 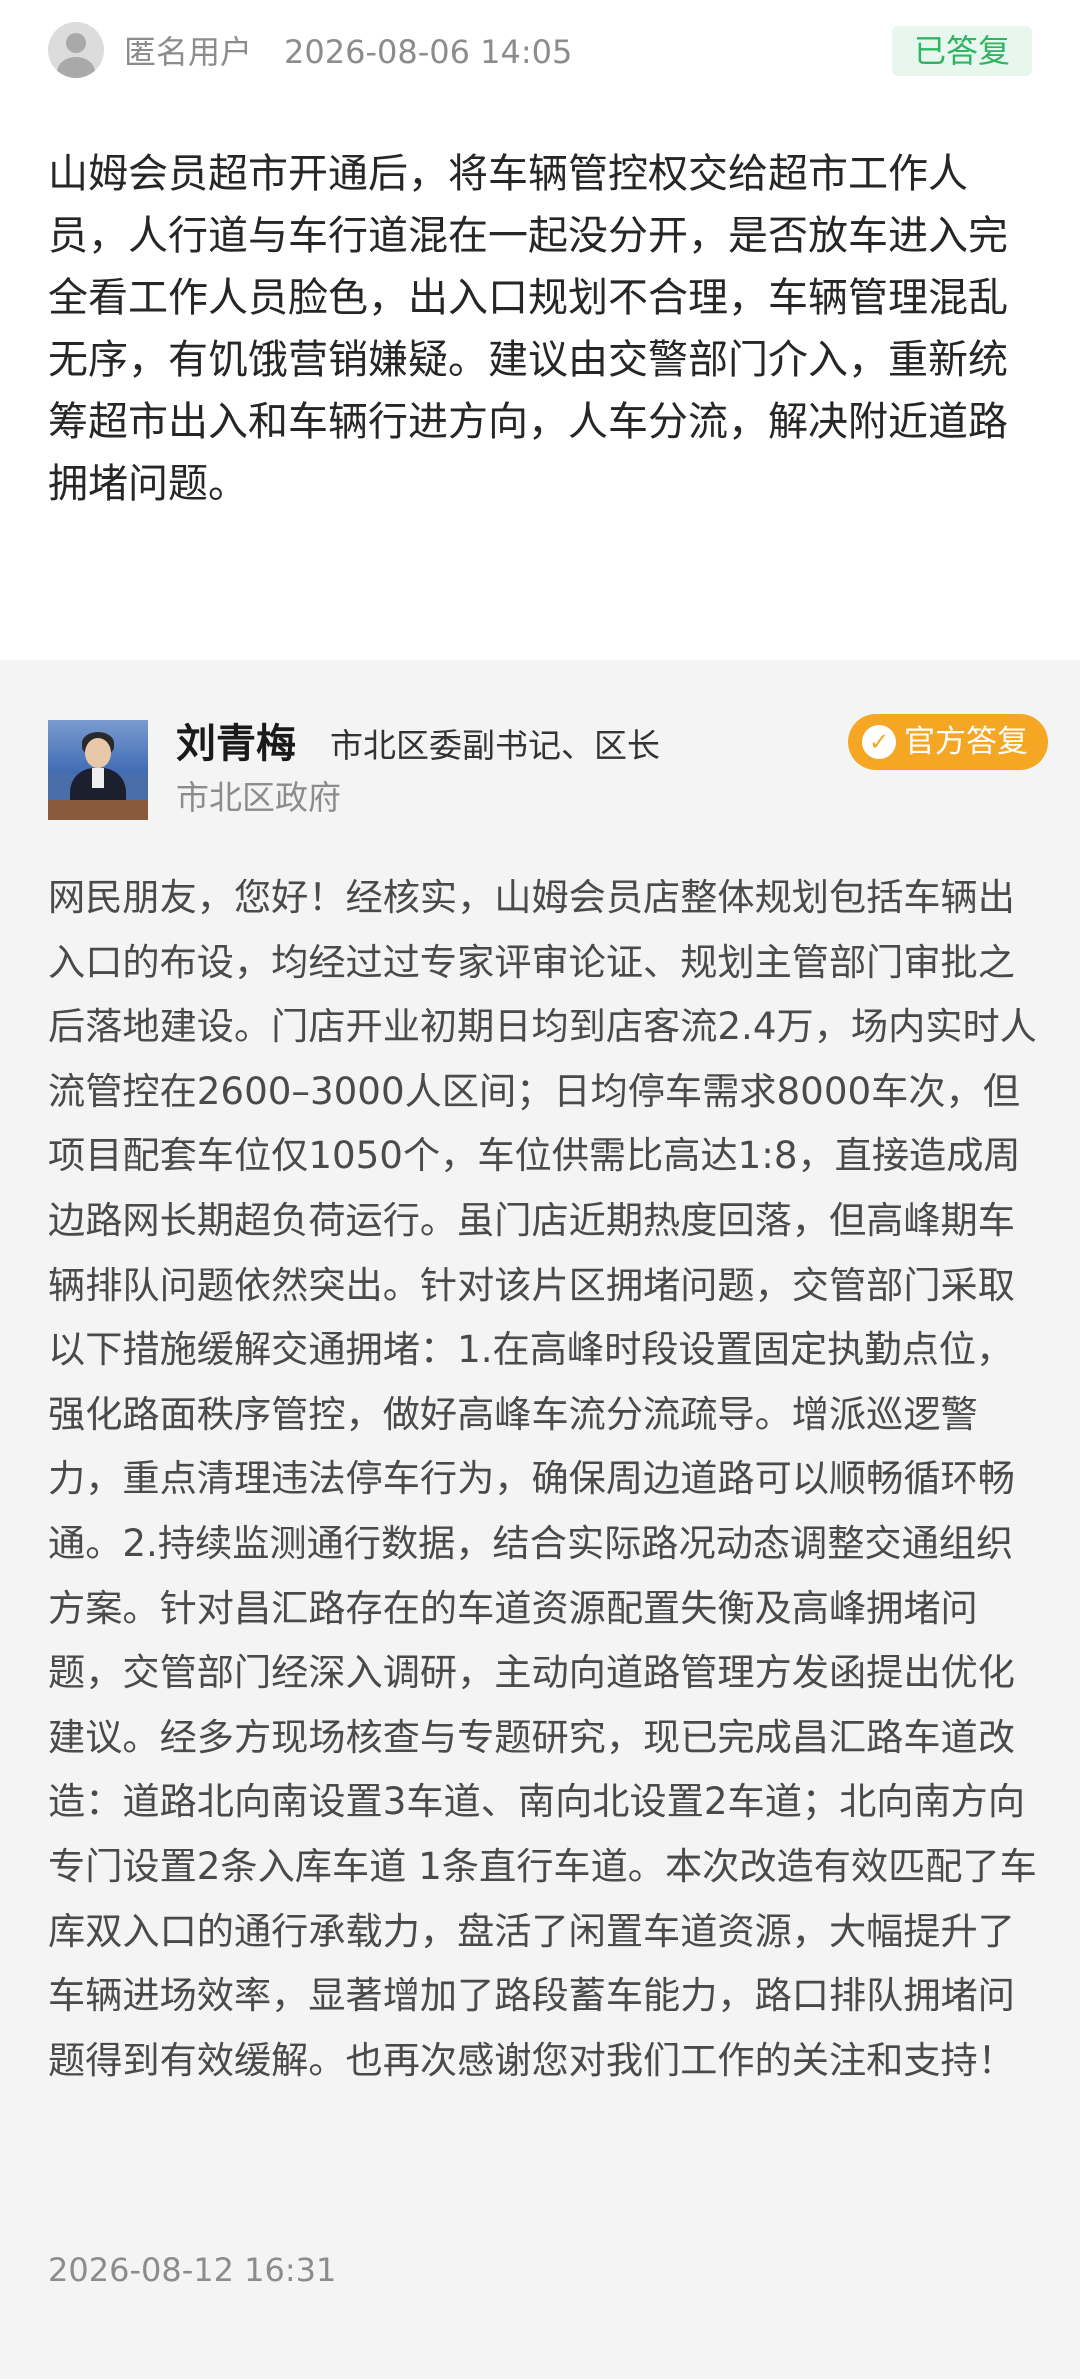 What do you see at coordinates (495, 745) in the screenshot?
I see `official-title: 市北区委副书记、区长` at bounding box center [495, 745].